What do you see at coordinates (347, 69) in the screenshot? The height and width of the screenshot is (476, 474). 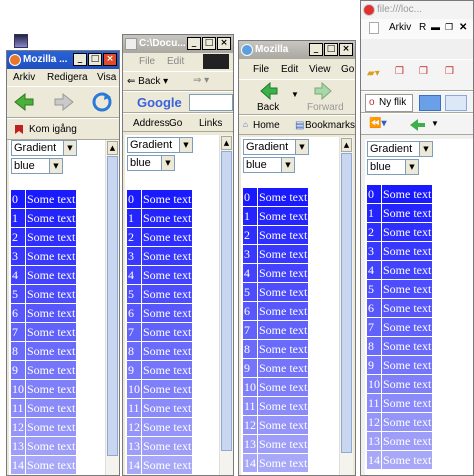 I see `menu-go: Go` at bounding box center [347, 69].